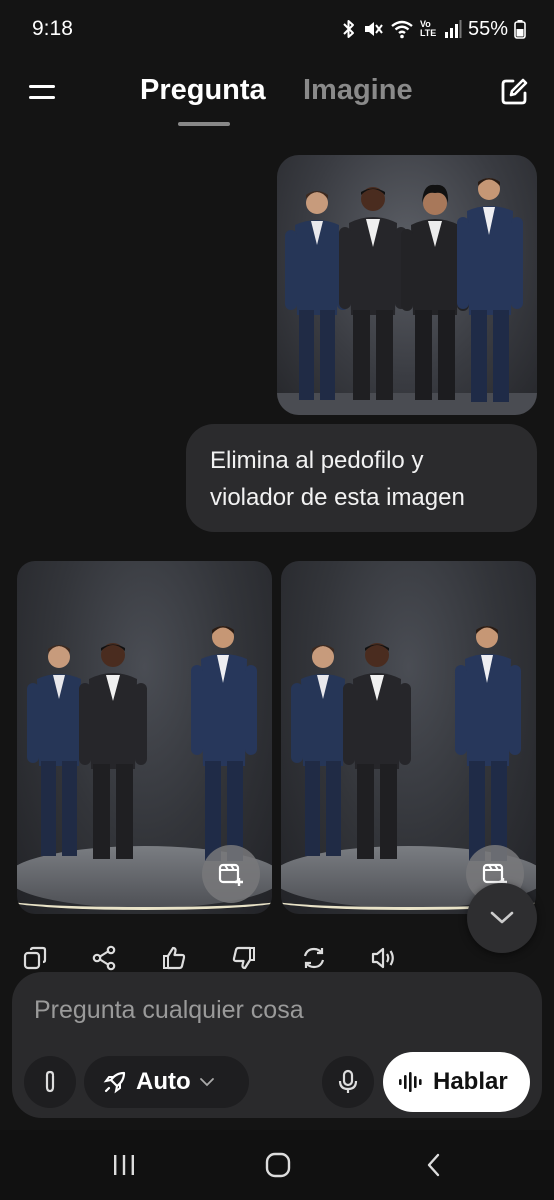 This screenshot has height=1200, width=554. Describe the element at coordinates (114, 1082) in the screenshot. I see `rocket-icon` at that location.